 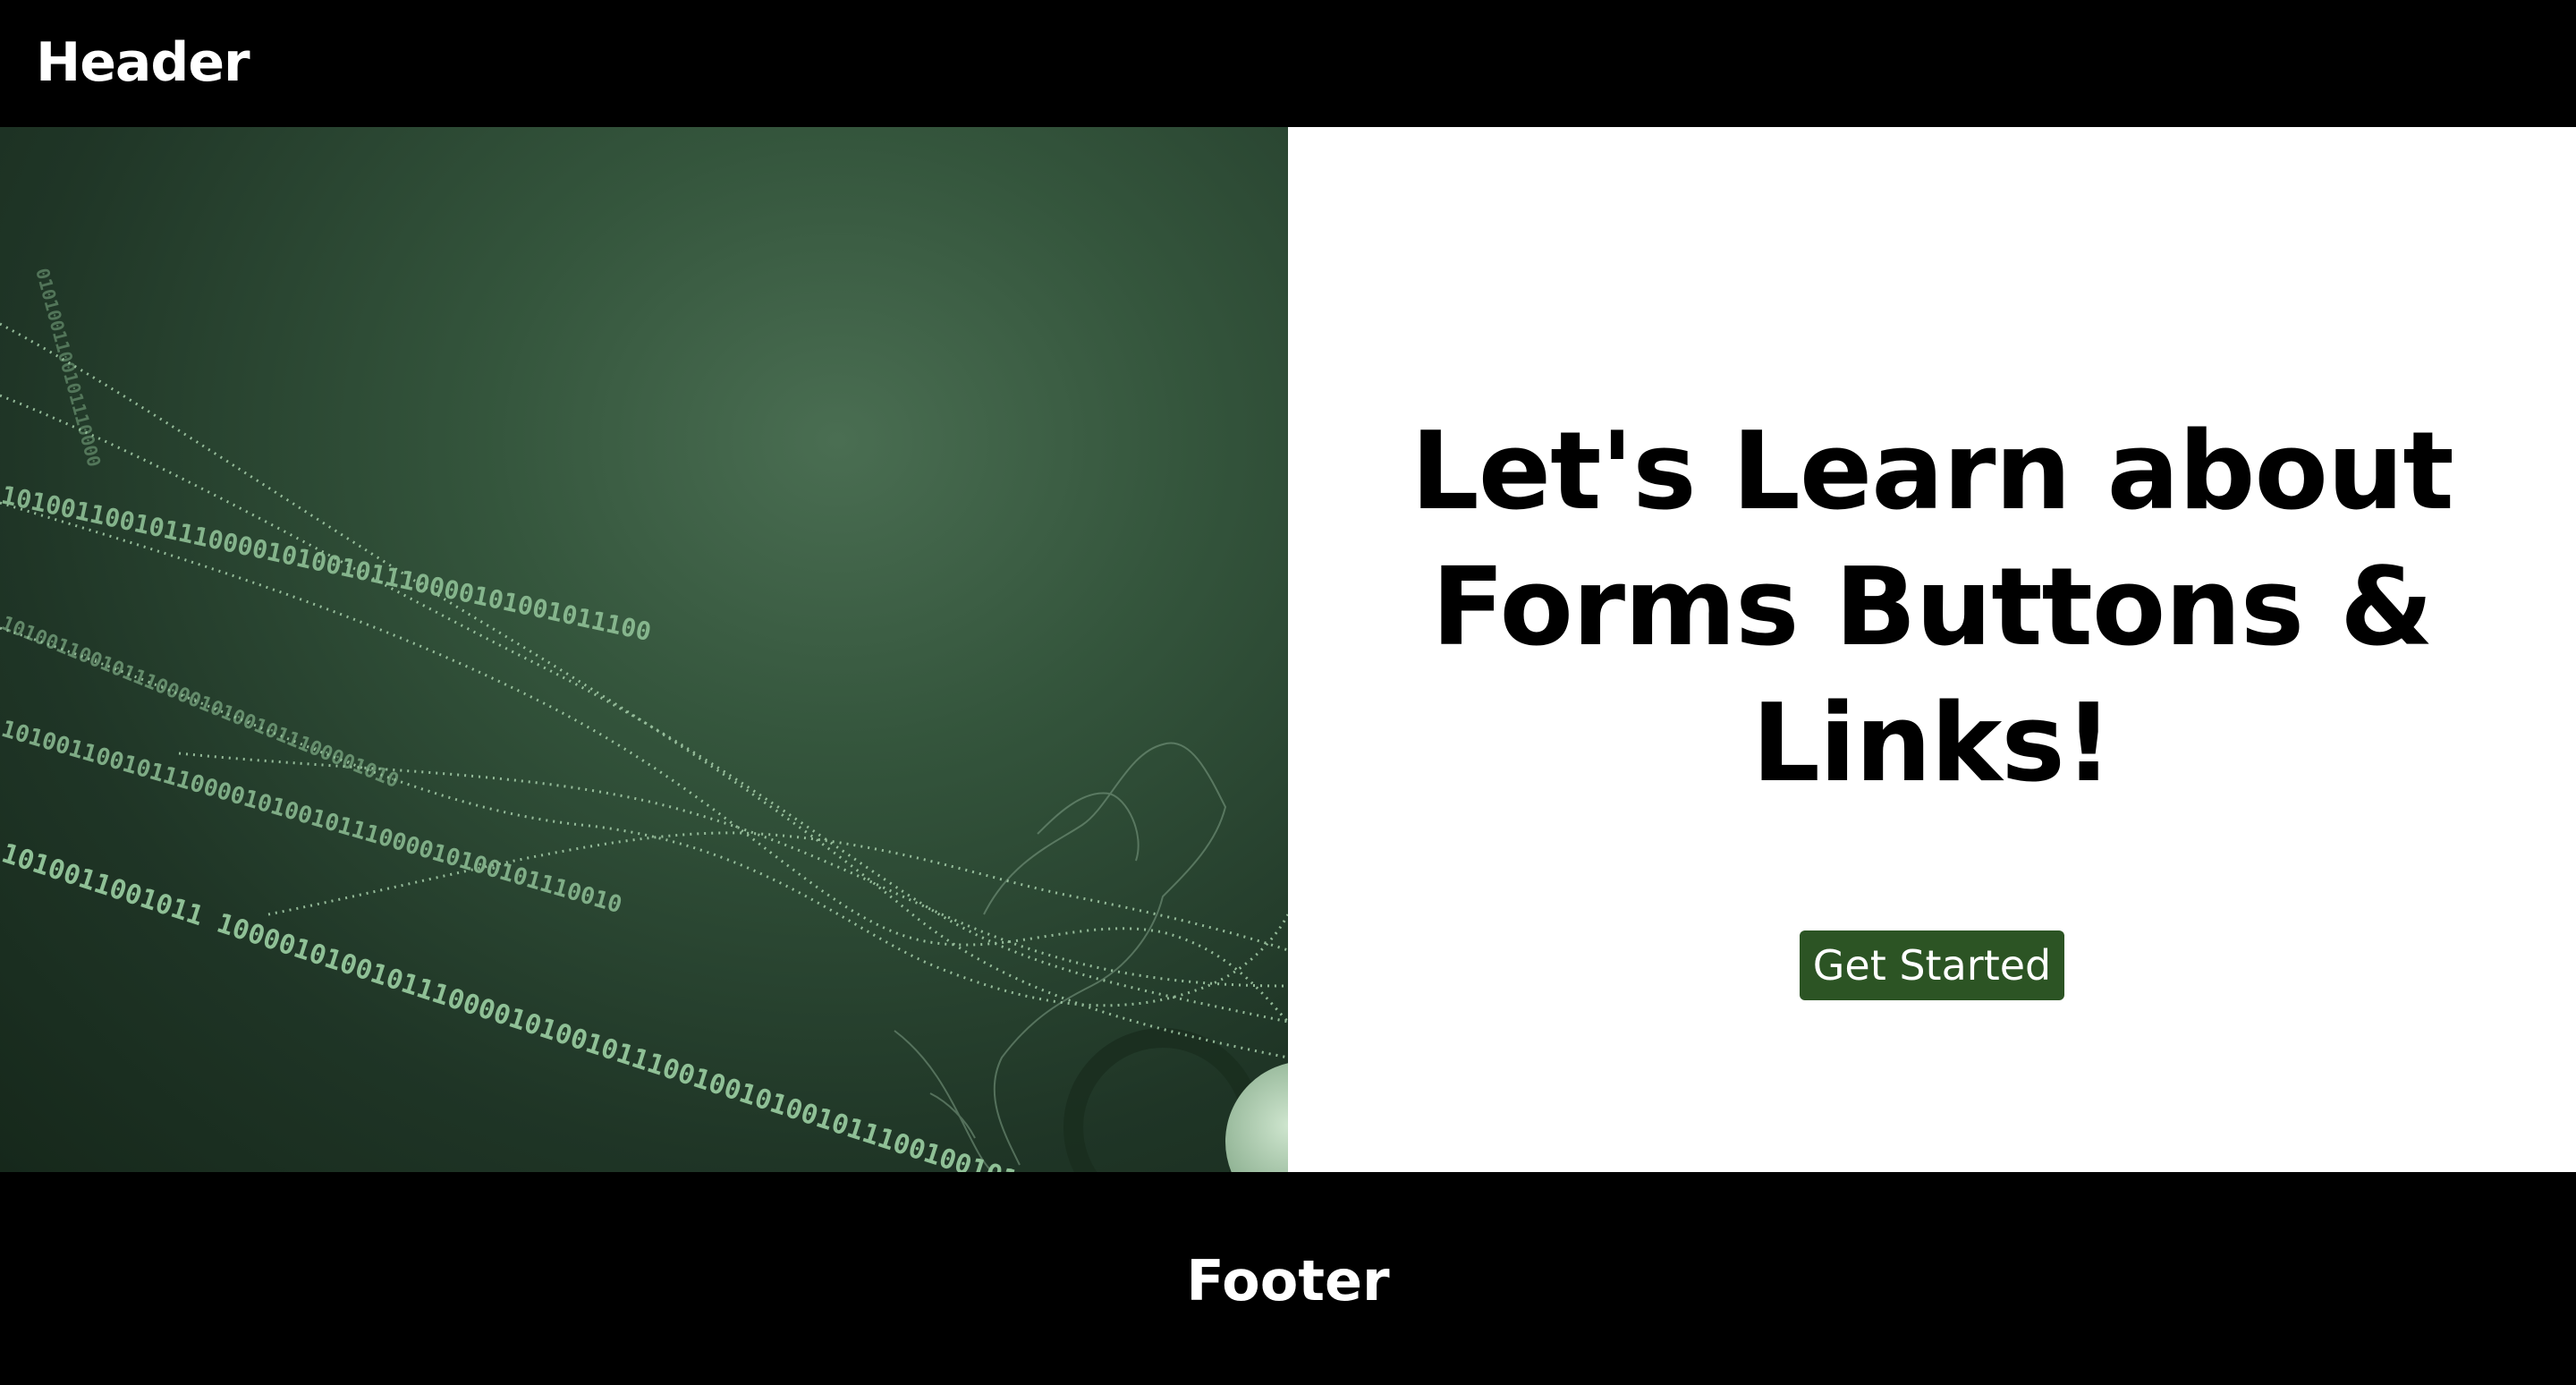 I want to click on footer-text: Footer, so click(x=1288, y=1280).